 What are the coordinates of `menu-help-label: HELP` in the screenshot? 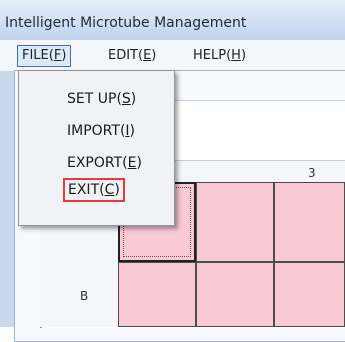 It's located at (210, 55).